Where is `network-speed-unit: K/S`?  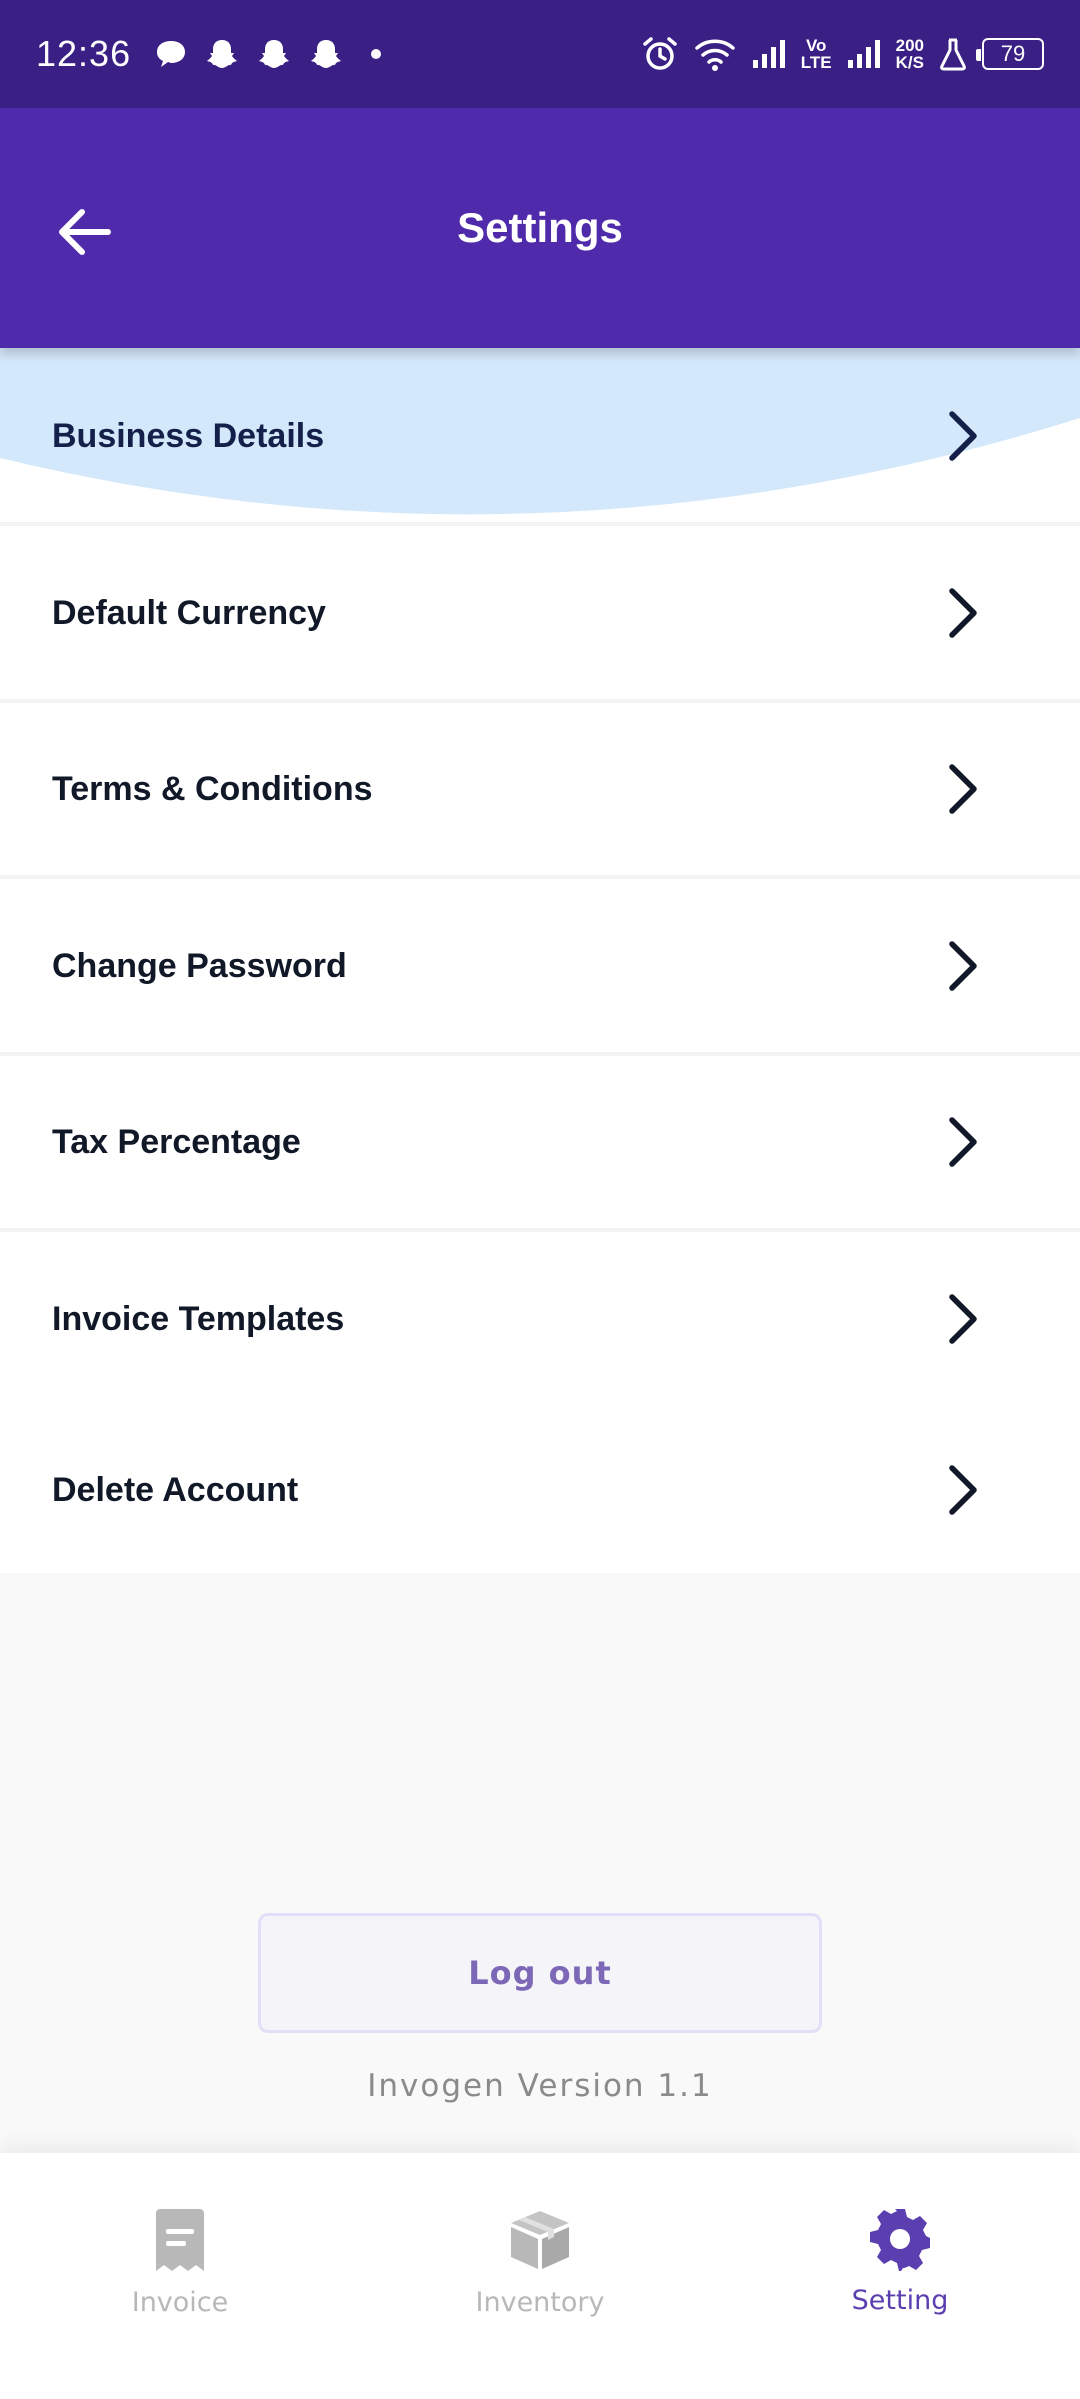 network-speed-unit: K/S is located at coordinates (909, 62).